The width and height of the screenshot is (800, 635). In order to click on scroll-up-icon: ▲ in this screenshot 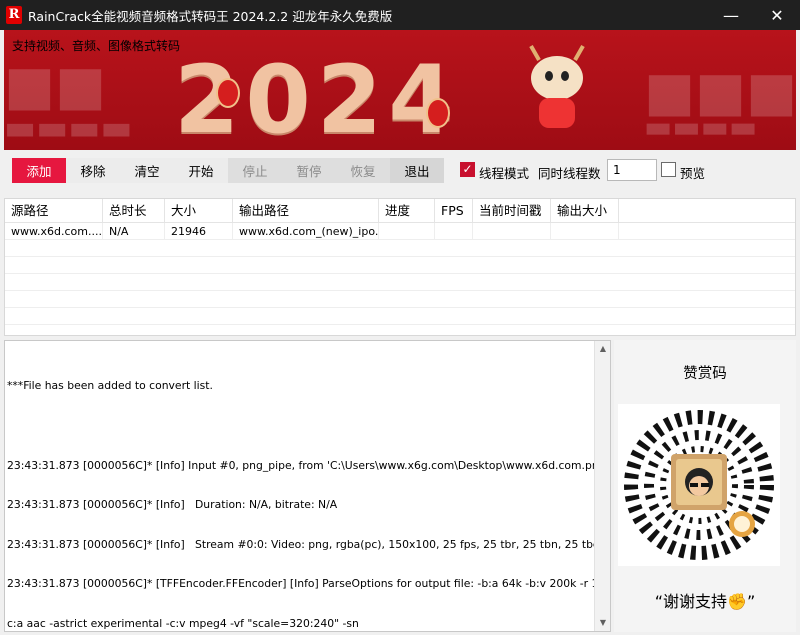, I will do `click(602, 349)`.